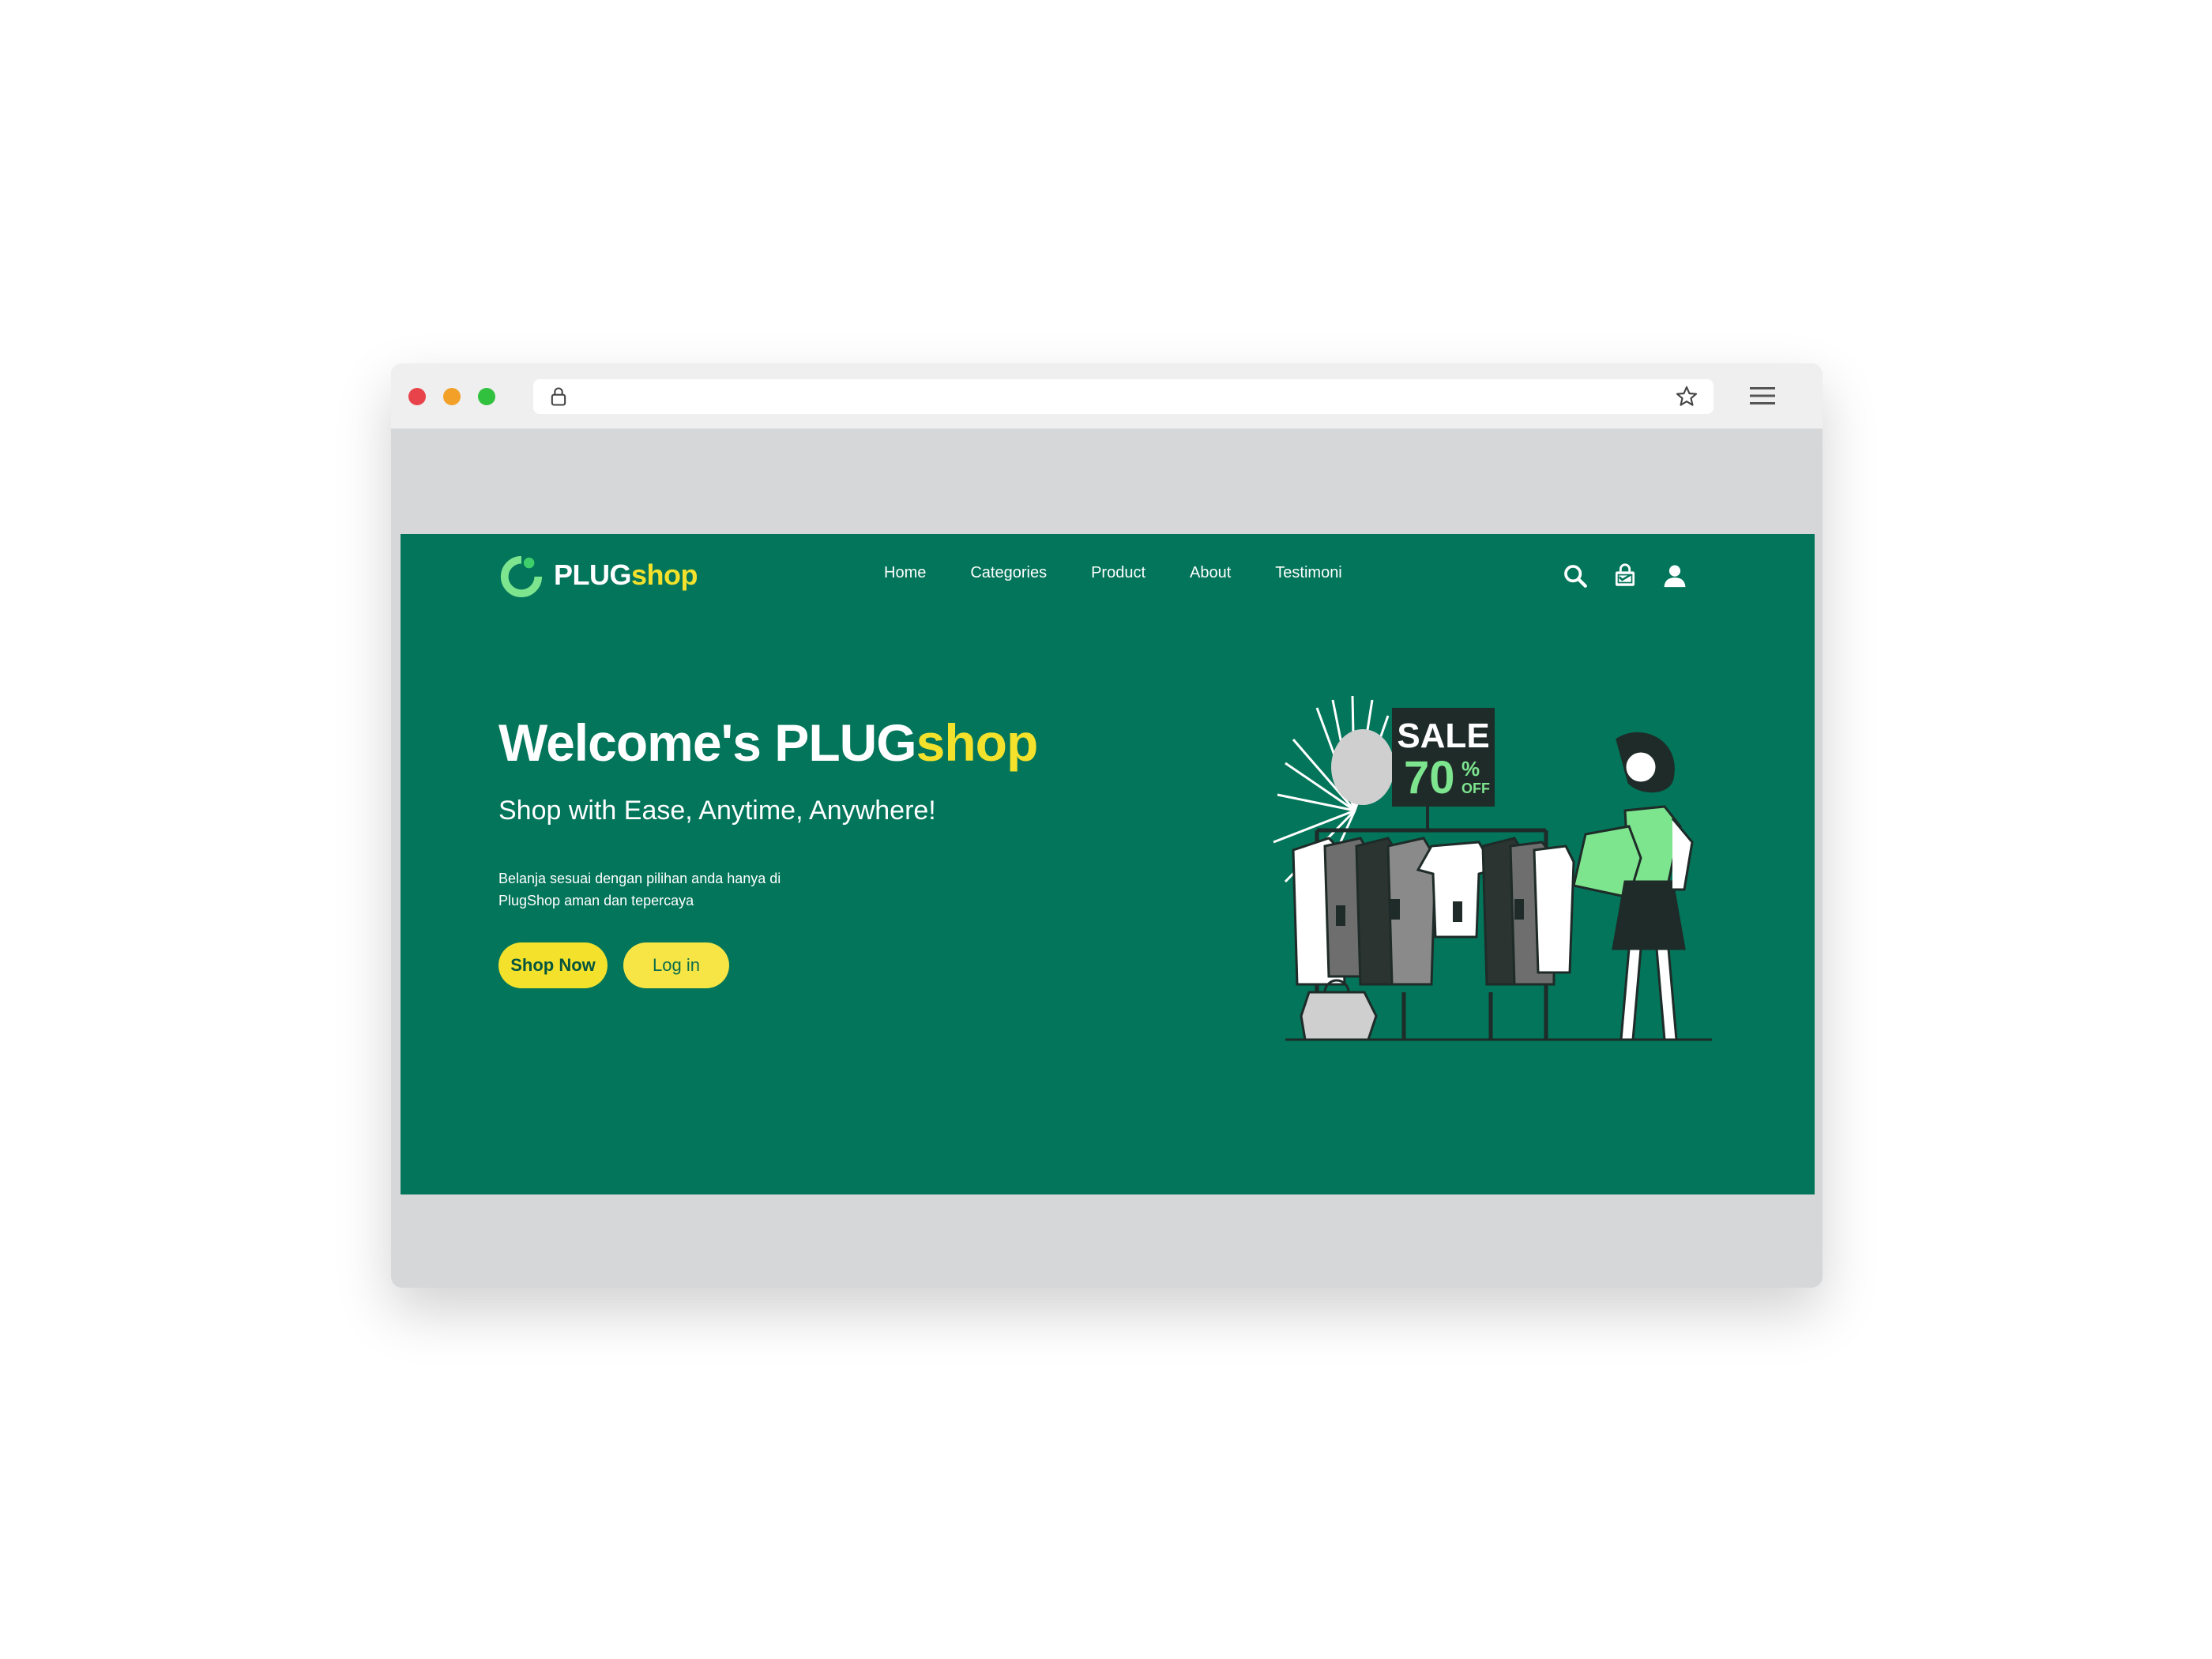 This screenshot has height=1659, width=2212. I want to click on address-bar, so click(1124, 397).